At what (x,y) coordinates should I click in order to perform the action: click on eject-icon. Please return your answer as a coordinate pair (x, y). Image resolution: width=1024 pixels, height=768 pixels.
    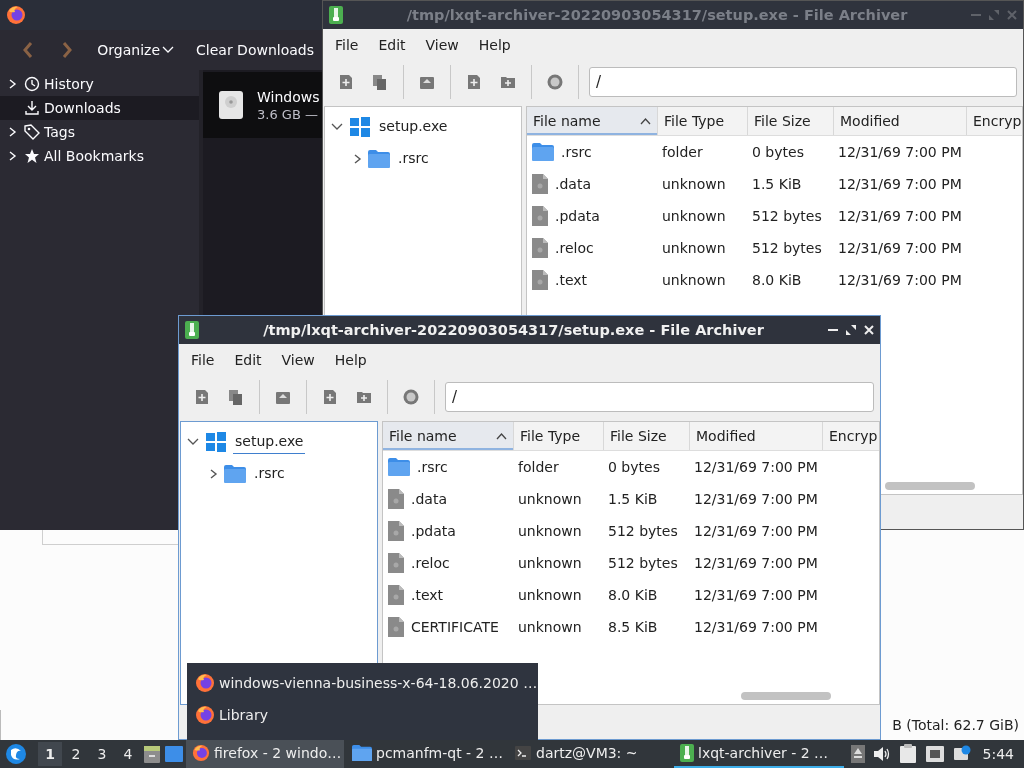
    Looking at the image, I should click on (857, 754).